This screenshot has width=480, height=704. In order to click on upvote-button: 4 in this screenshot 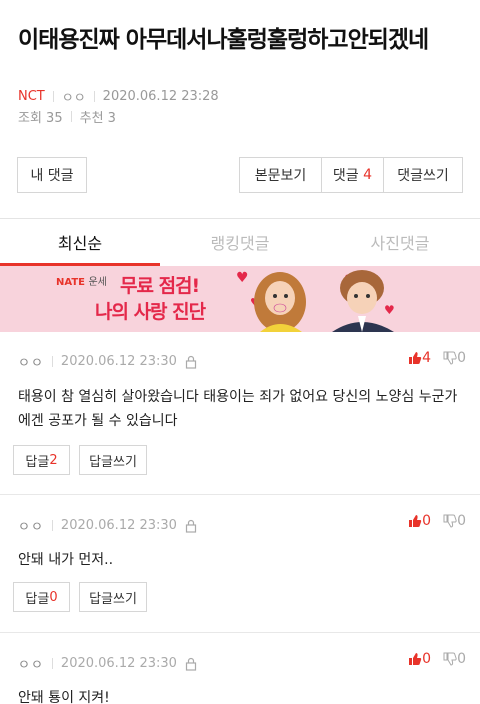, I will do `click(419, 358)`.